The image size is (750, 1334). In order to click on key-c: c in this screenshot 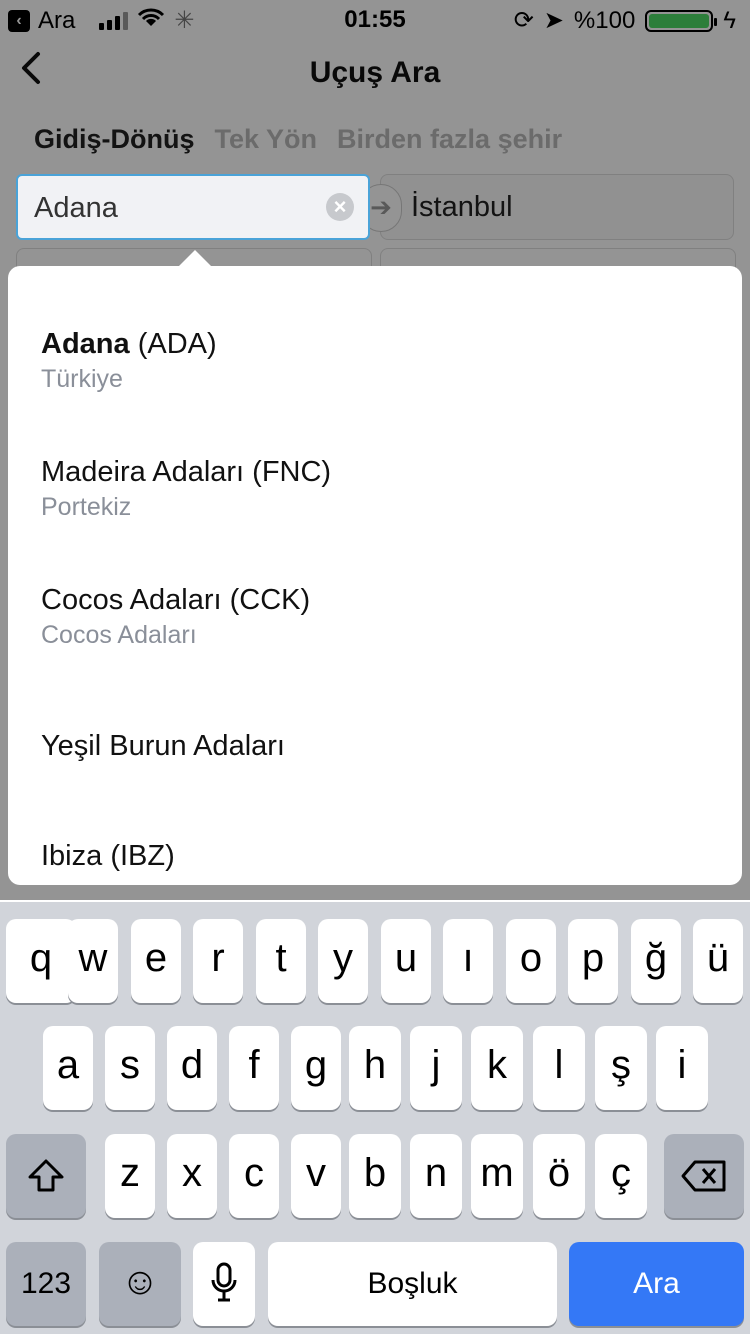, I will do `click(254, 1176)`.